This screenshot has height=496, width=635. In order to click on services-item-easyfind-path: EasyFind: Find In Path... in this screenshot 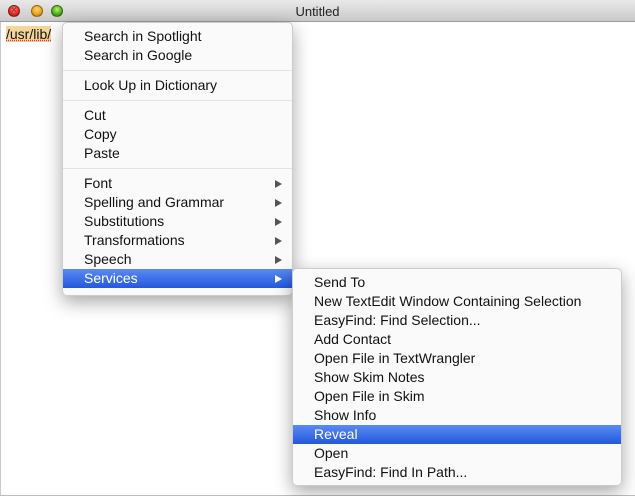, I will do `click(457, 472)`.